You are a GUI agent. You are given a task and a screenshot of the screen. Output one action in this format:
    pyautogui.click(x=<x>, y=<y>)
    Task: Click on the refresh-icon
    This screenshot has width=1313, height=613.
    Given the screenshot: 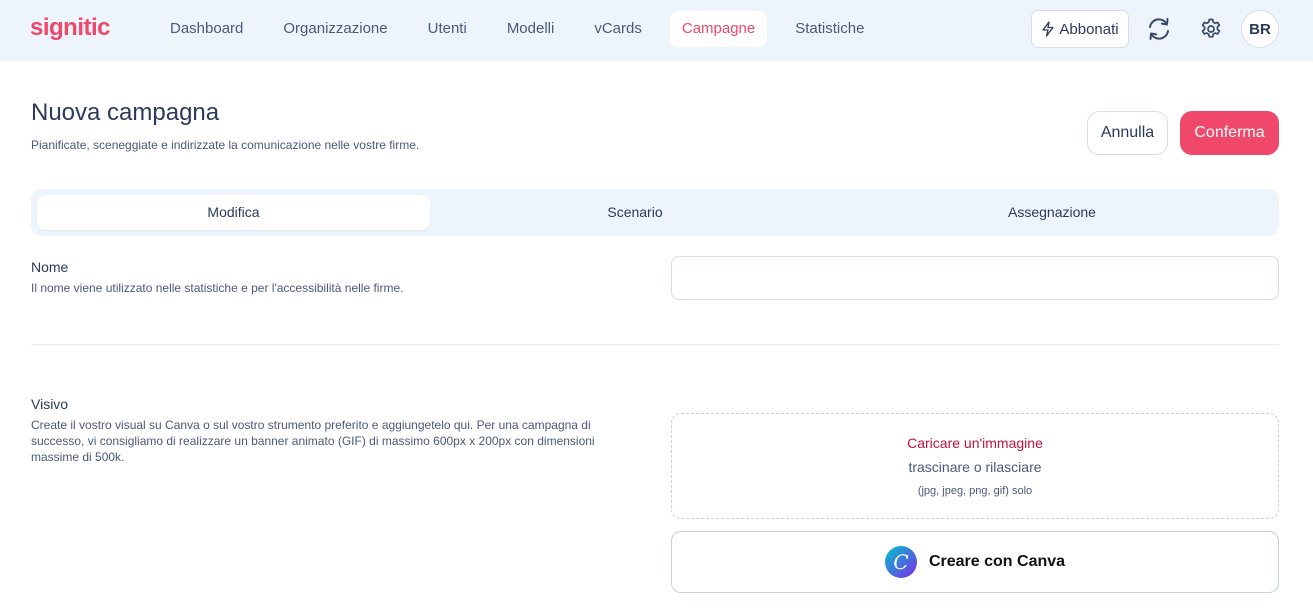 What is the action you would take?
    pyautogui.click(x=1159, y=29)
    